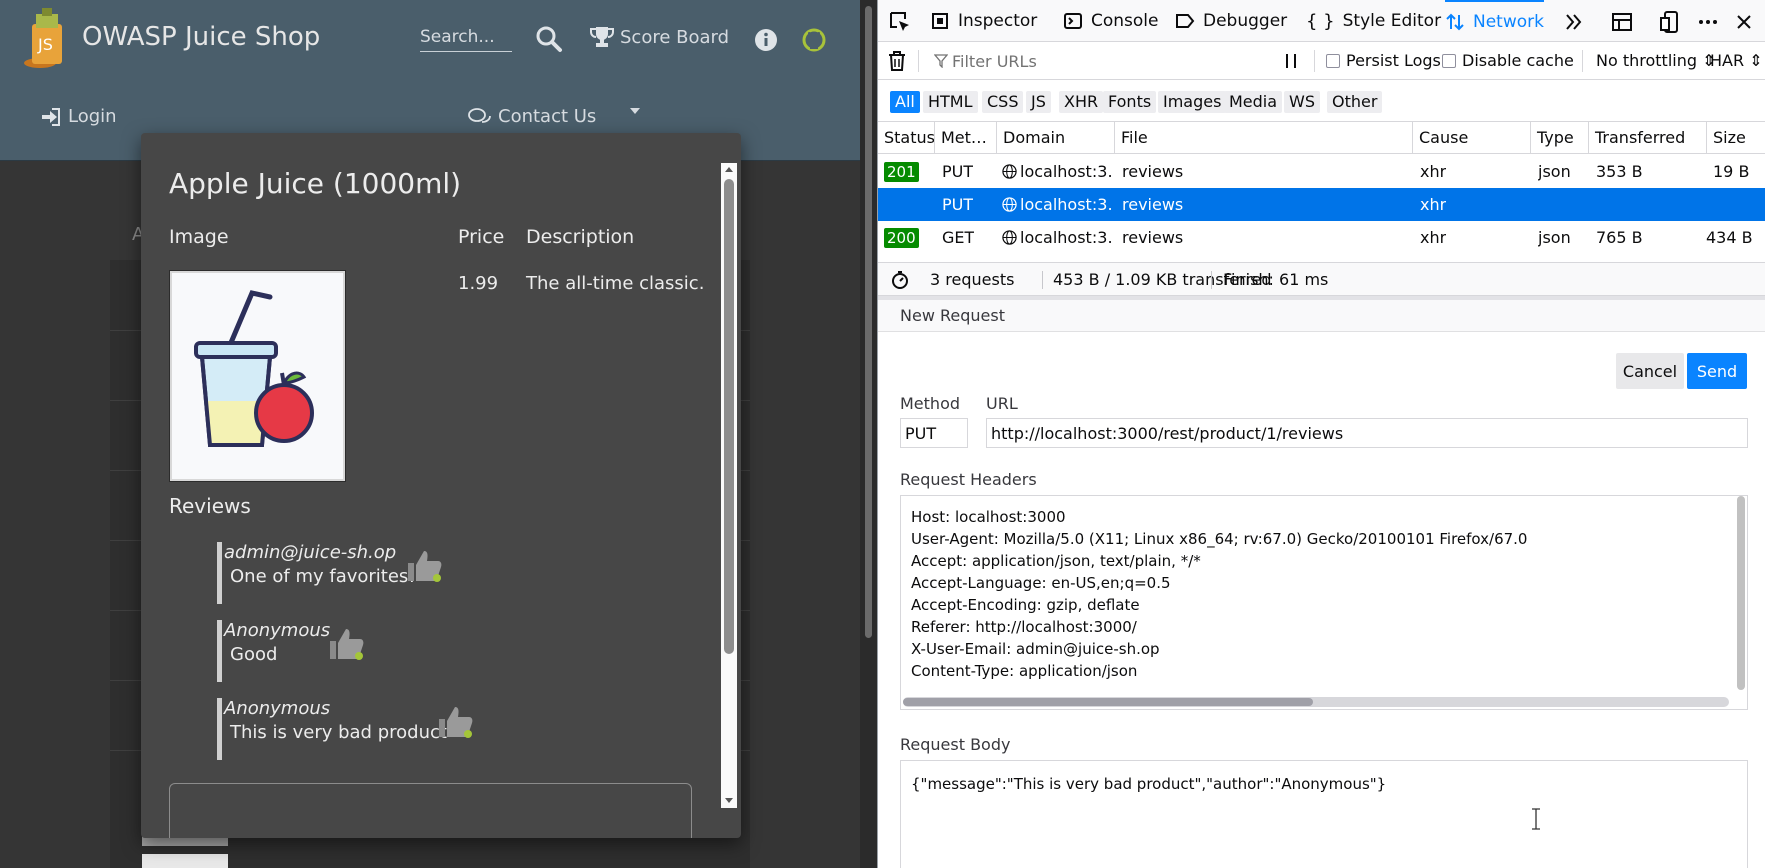 This screenshot has width=1765, height=868. I want to click on login-link: Login, so click(78, 116).